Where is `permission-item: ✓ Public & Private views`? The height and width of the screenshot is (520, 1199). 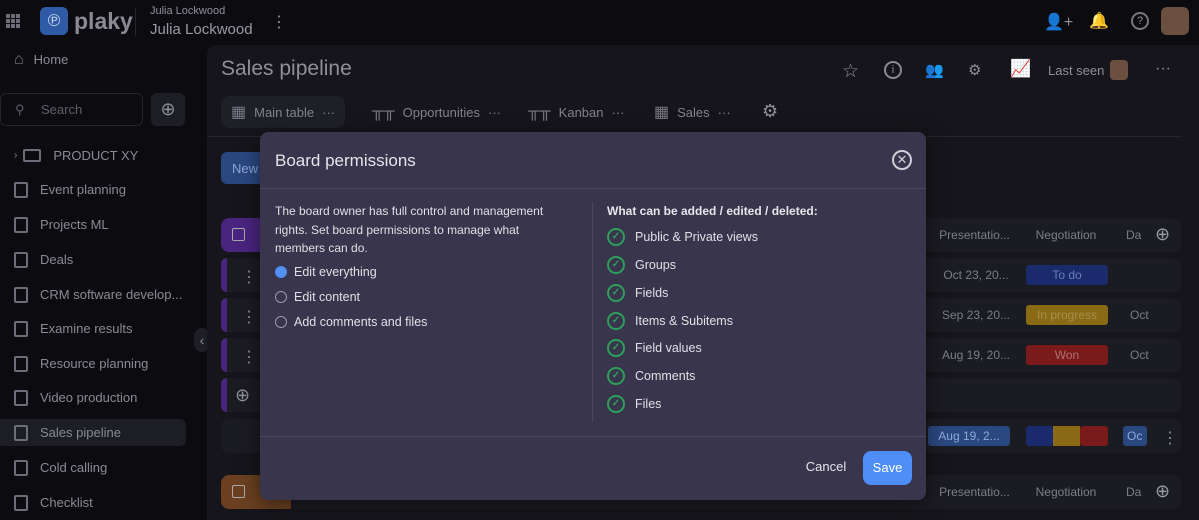
permission-item: ✓ Public & Private views is located at coordinates (682, 237).